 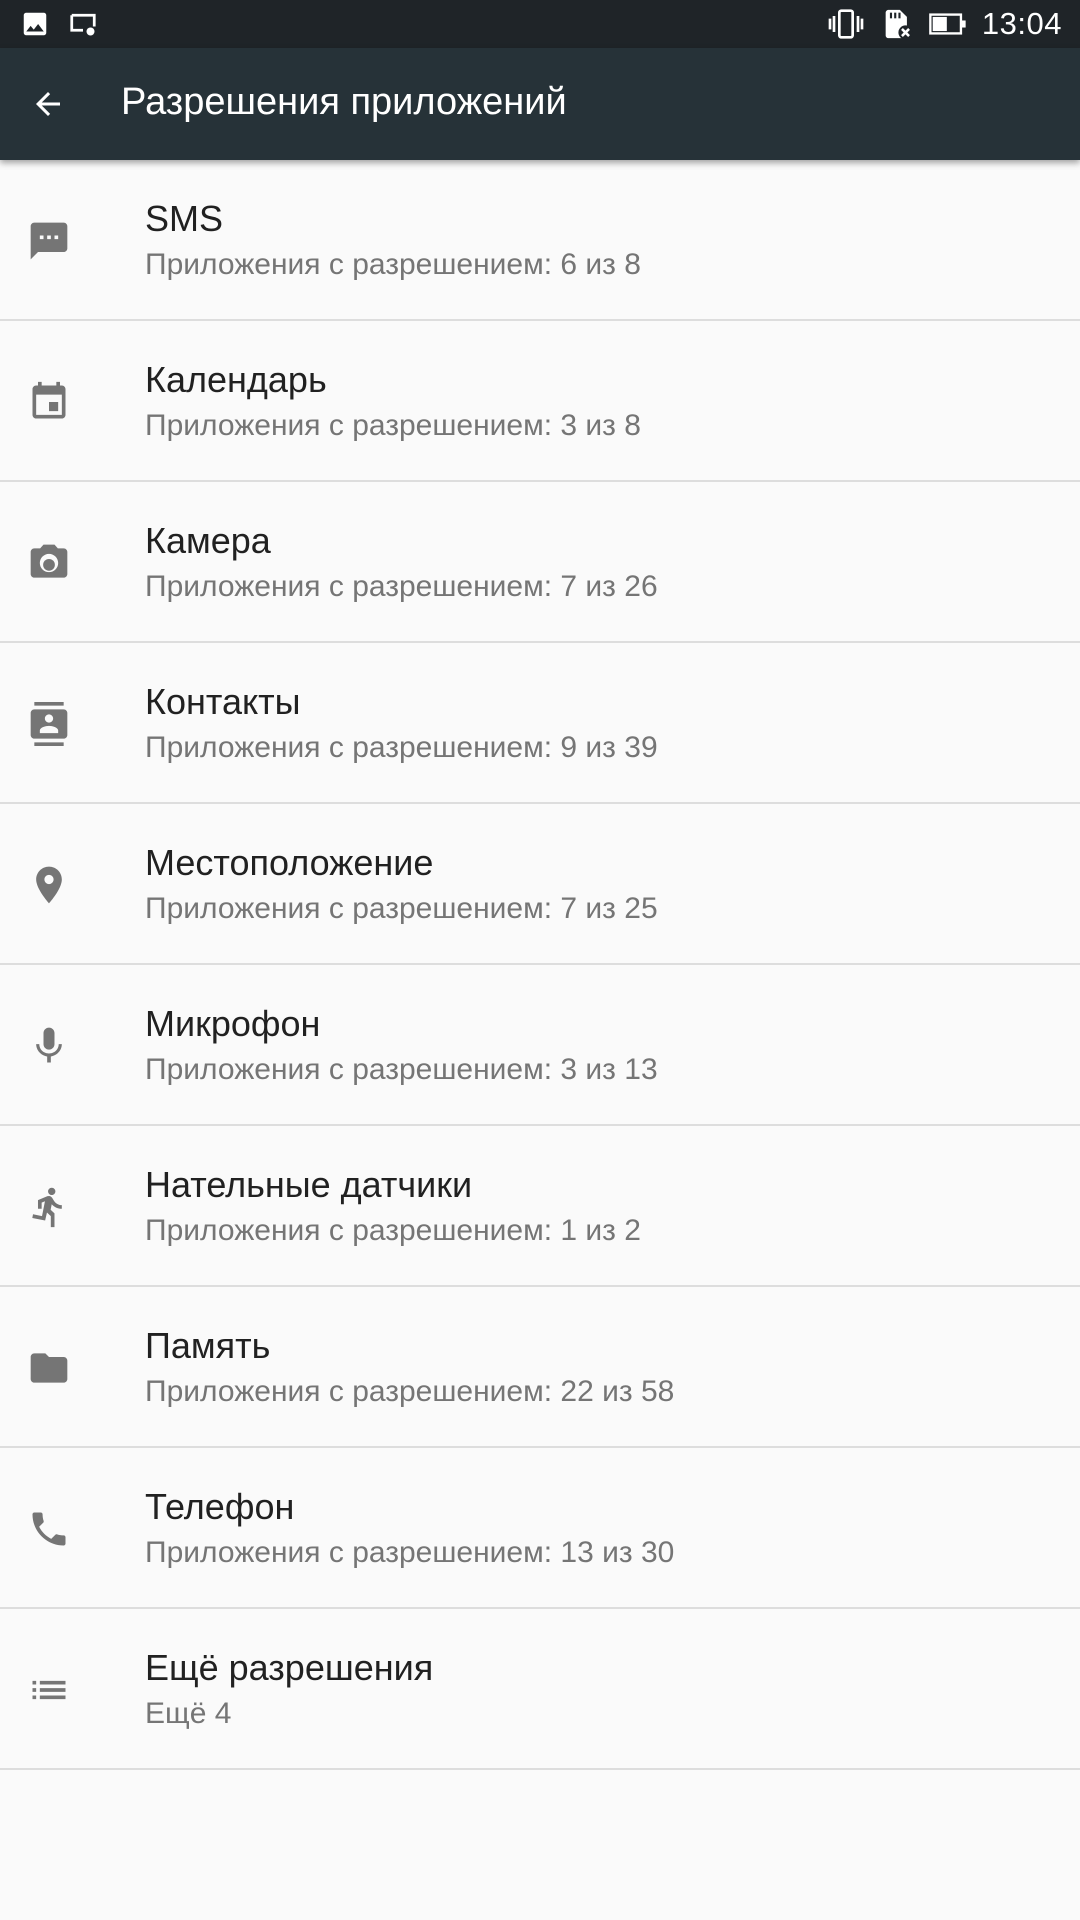 I want to click on item-subtitle: Приложения с разрешением: 3 из 8, so click(x=393, y=425).